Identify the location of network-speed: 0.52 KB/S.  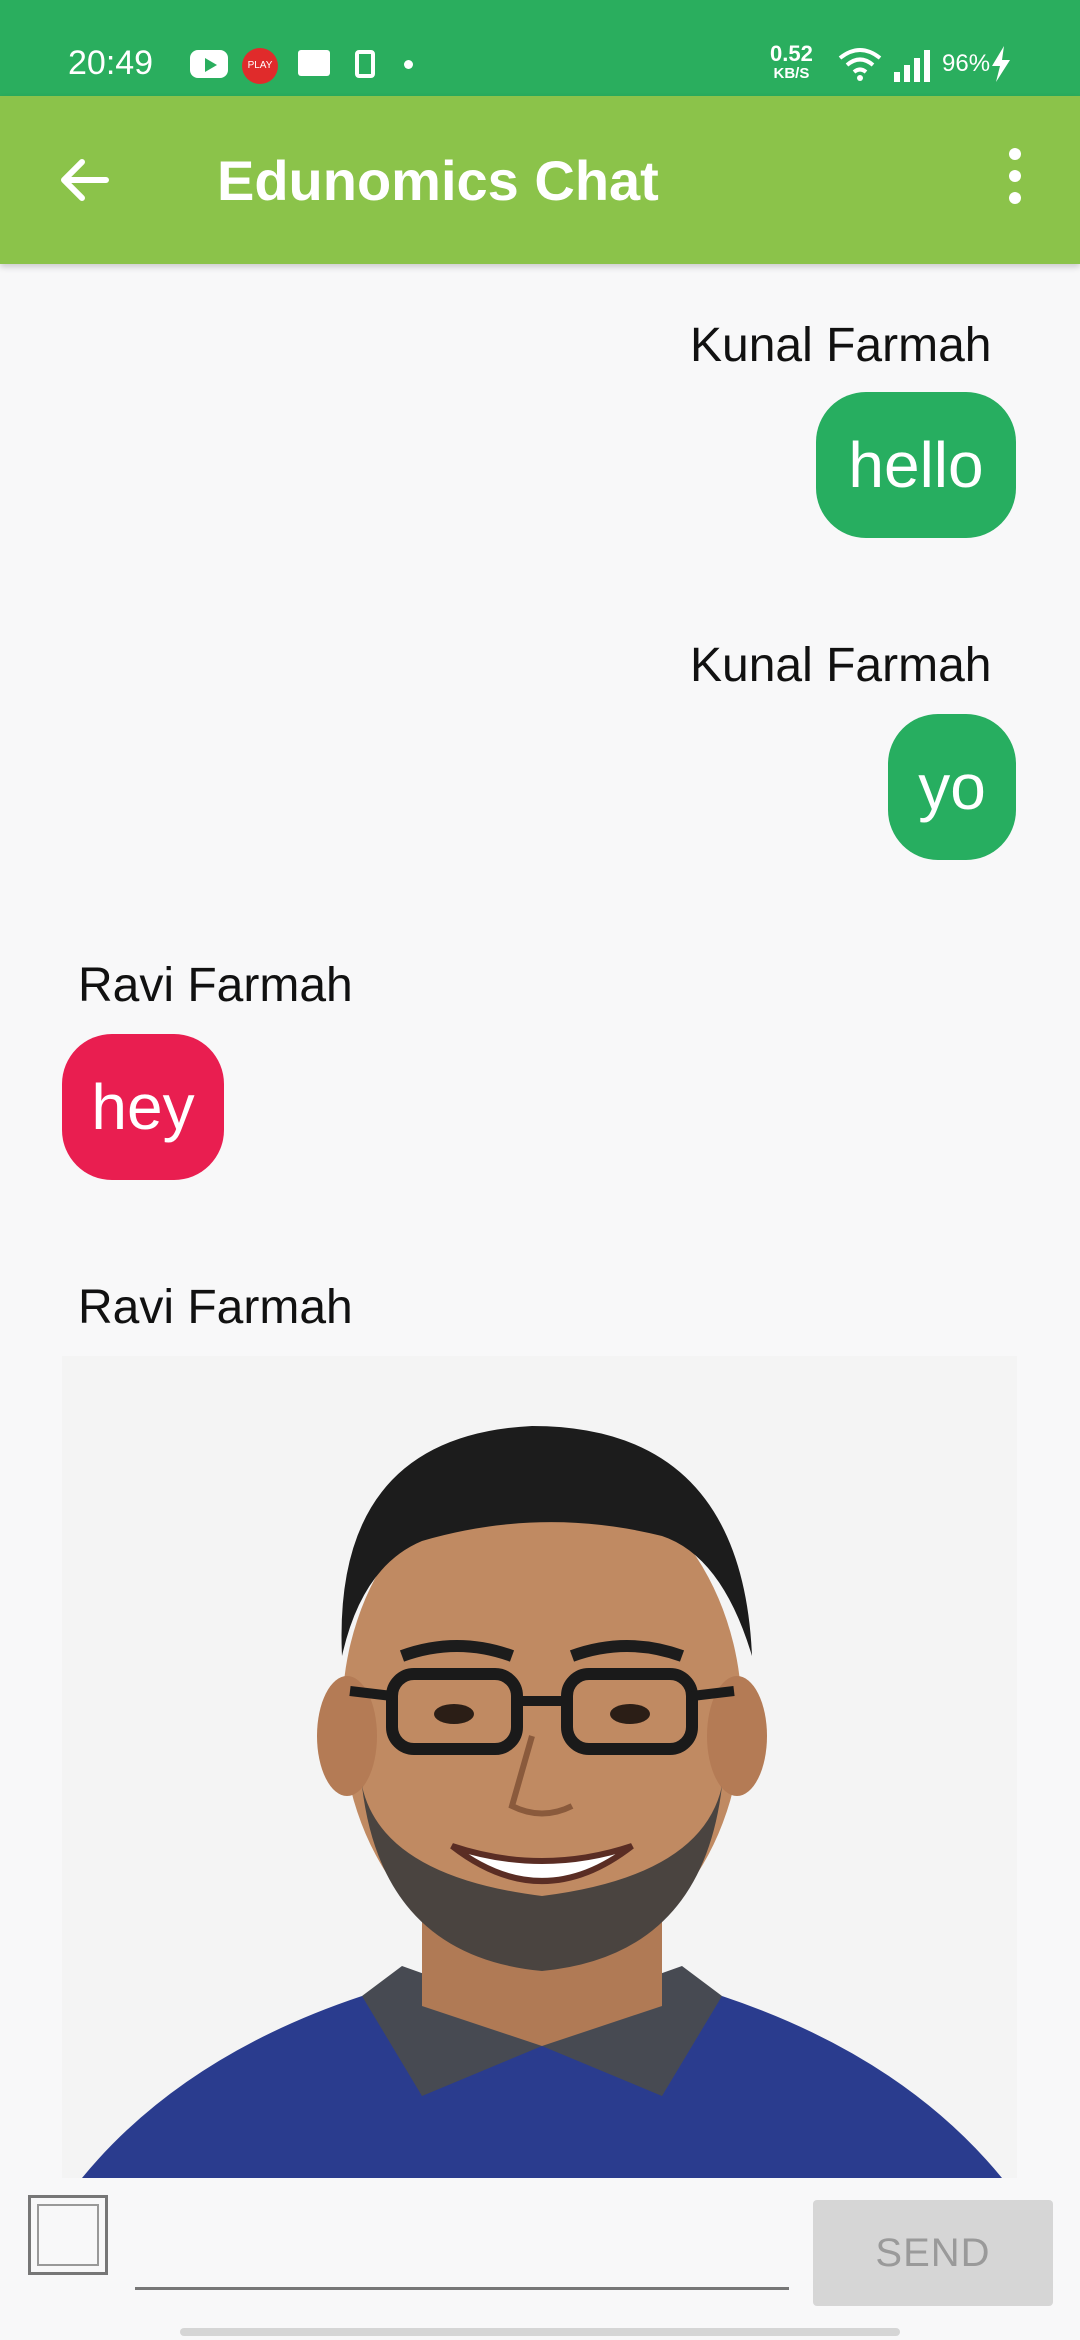
(791, 62).